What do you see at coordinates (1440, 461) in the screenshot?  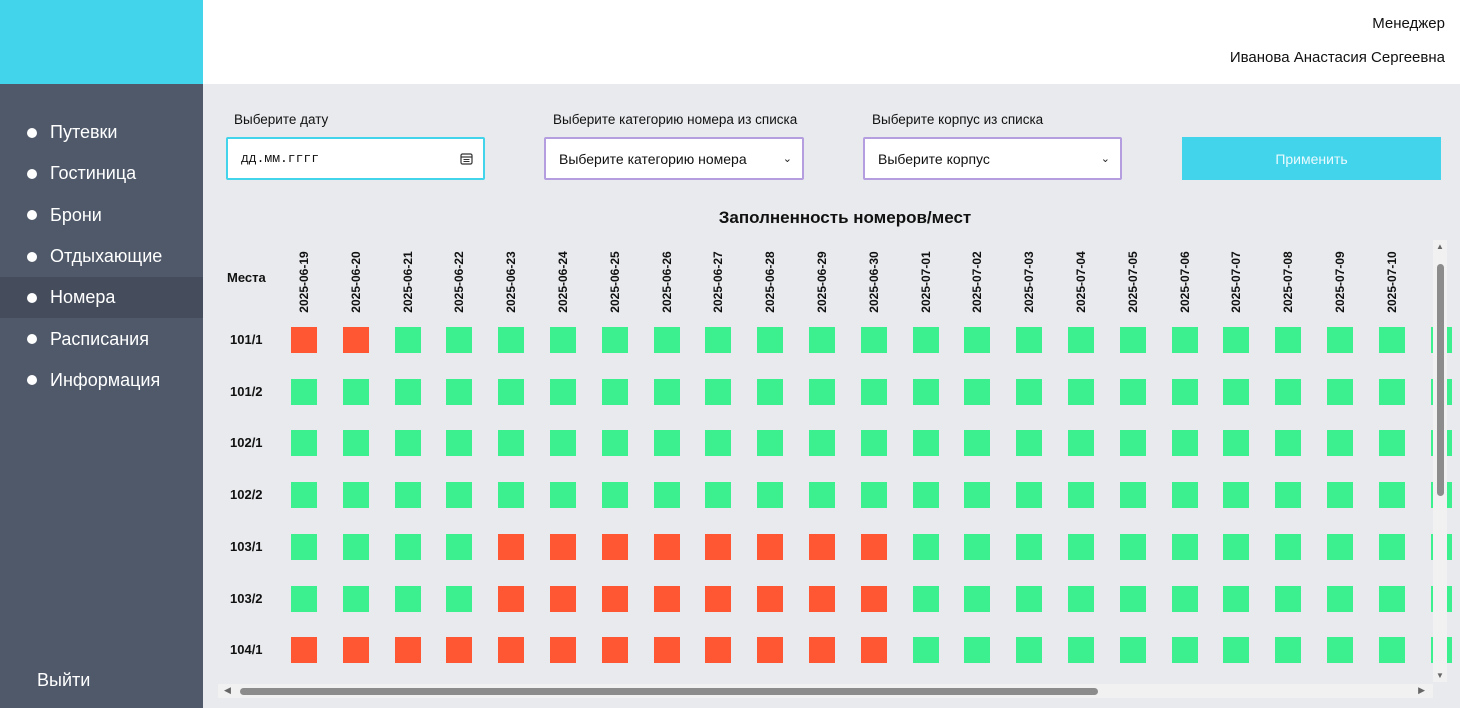 I see `vertical-scrollbar: ▲ ▼` at bounding box center [1440, 461].